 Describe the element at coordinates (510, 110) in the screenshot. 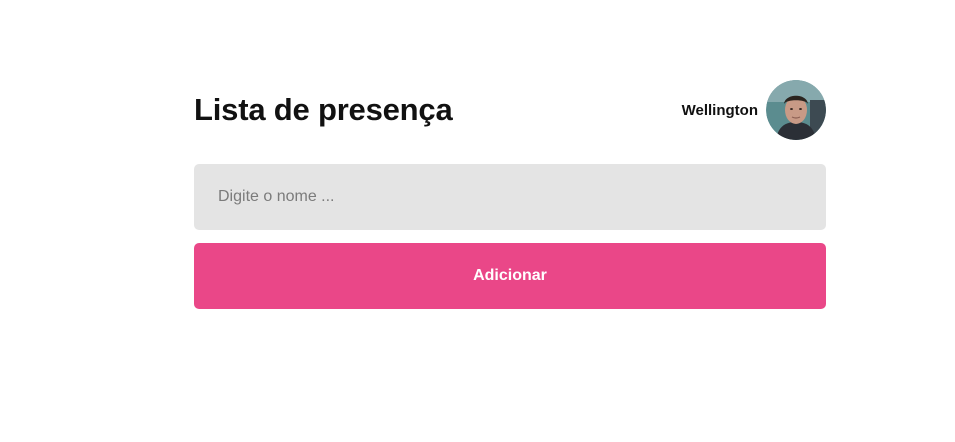

I see `page-header: Lista de presença Wellington` at that location.